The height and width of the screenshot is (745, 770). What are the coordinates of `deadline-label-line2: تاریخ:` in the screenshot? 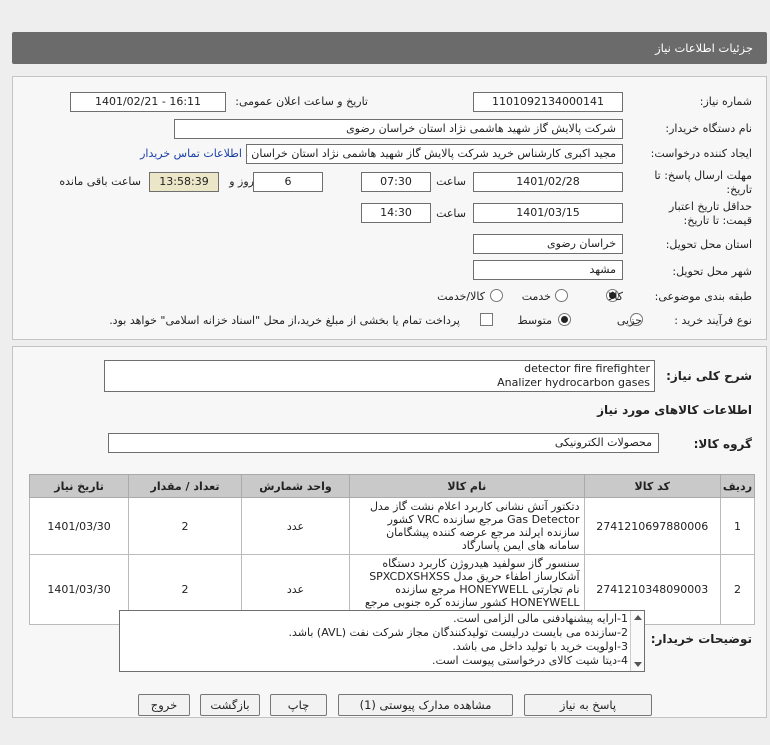 It's located at (739, 189).